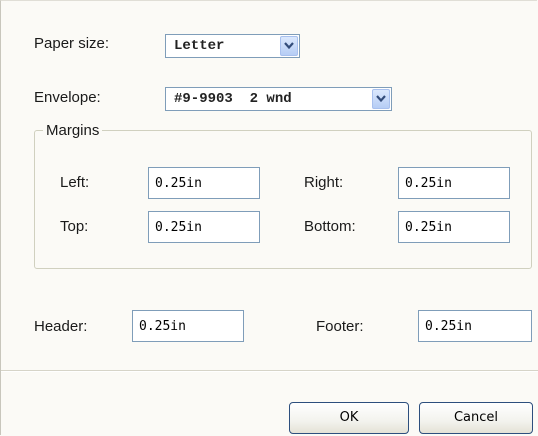 The width and height of the screenshot is (538, 436). I want to click on margin-left-label: Left:, so click(75, 182).